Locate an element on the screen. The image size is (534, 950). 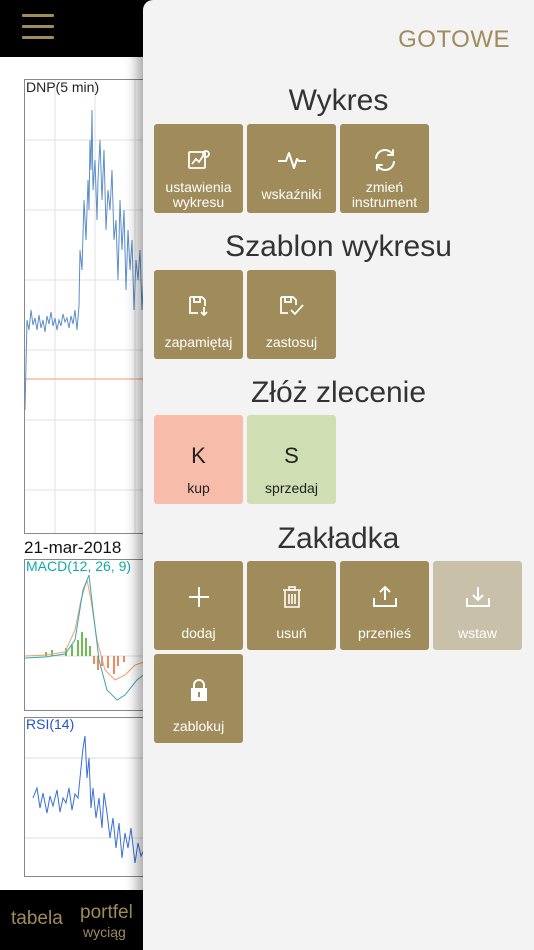
indicators-button: wskaźniki is located at coordinates (291, 168).